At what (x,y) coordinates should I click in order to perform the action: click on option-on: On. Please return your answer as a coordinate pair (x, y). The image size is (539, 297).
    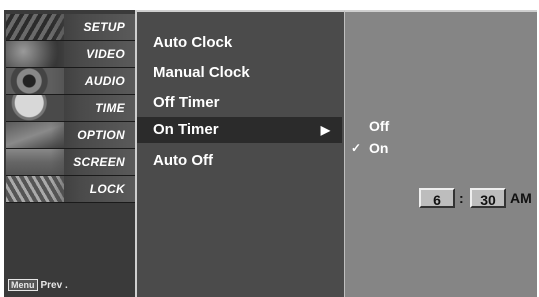
    Looking at the image, I should click on (378, 148).